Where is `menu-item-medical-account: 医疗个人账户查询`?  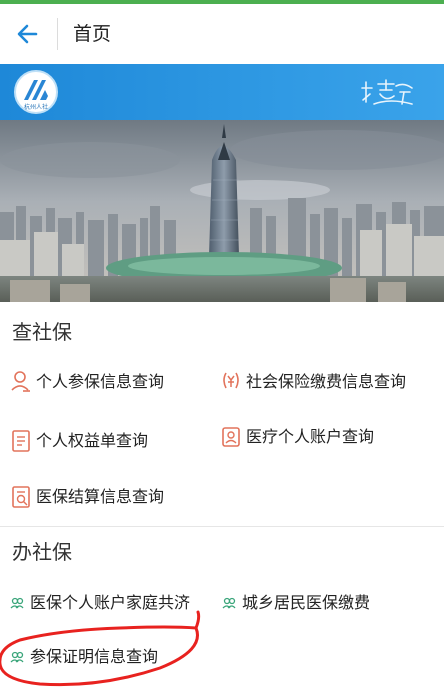 menu-item-medical-account: 医疗个人账户查询 is located at coordinates (297, 437).